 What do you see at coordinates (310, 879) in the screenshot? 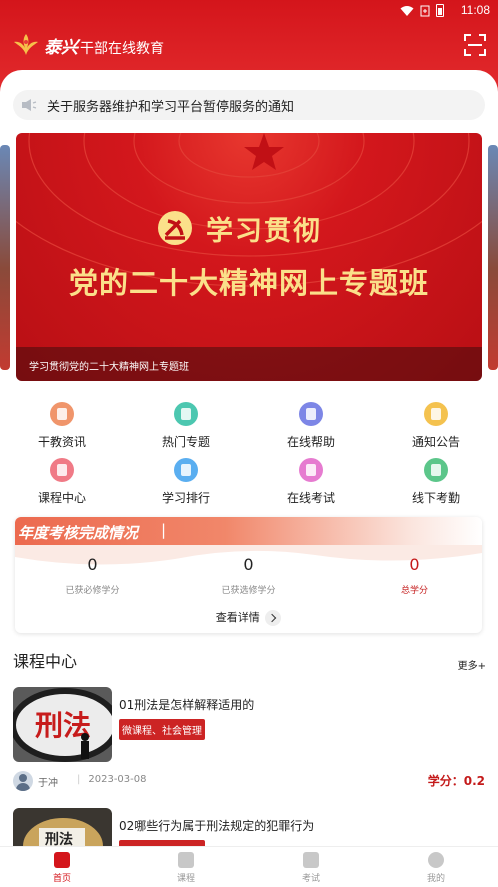
I see `tab-label: 考试` at bounding box center [310, 879].